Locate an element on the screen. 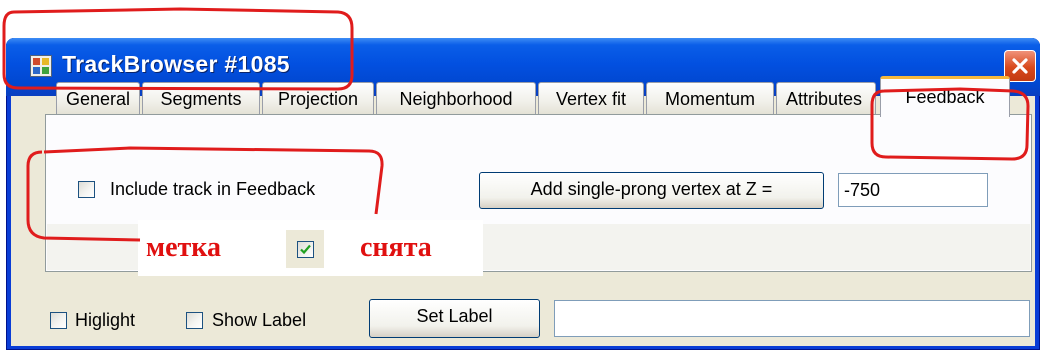  z-value-input: -750 is located at coordinates (913, 190).